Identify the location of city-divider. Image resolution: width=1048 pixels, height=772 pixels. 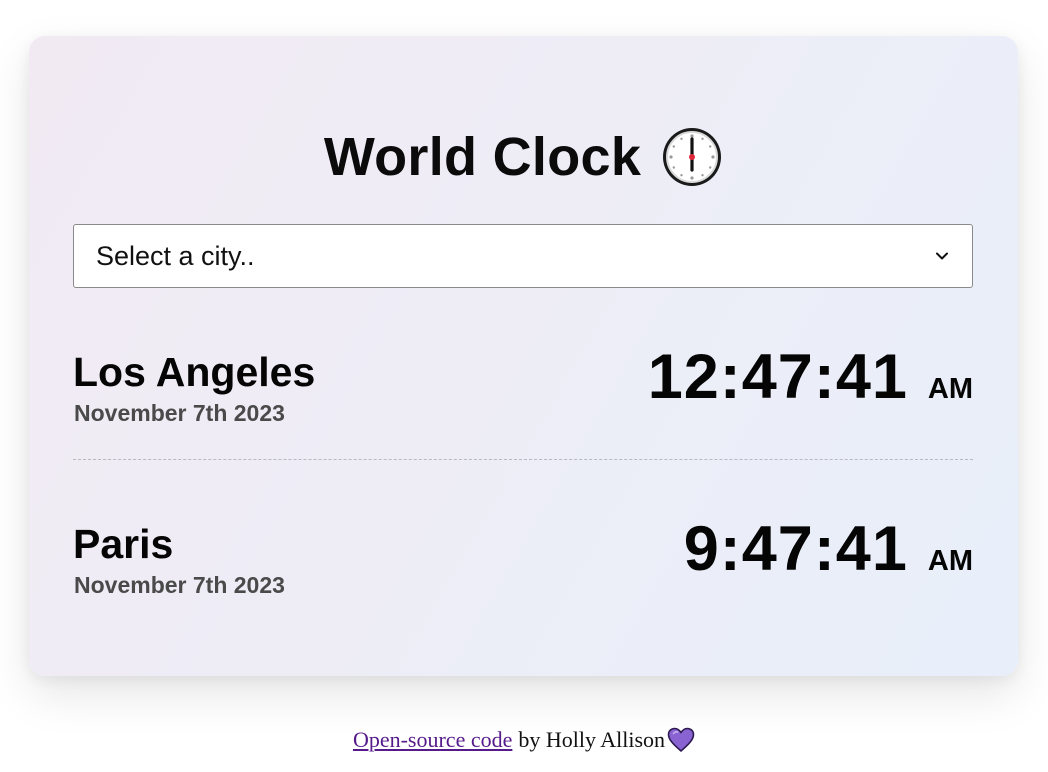
(523, 459).